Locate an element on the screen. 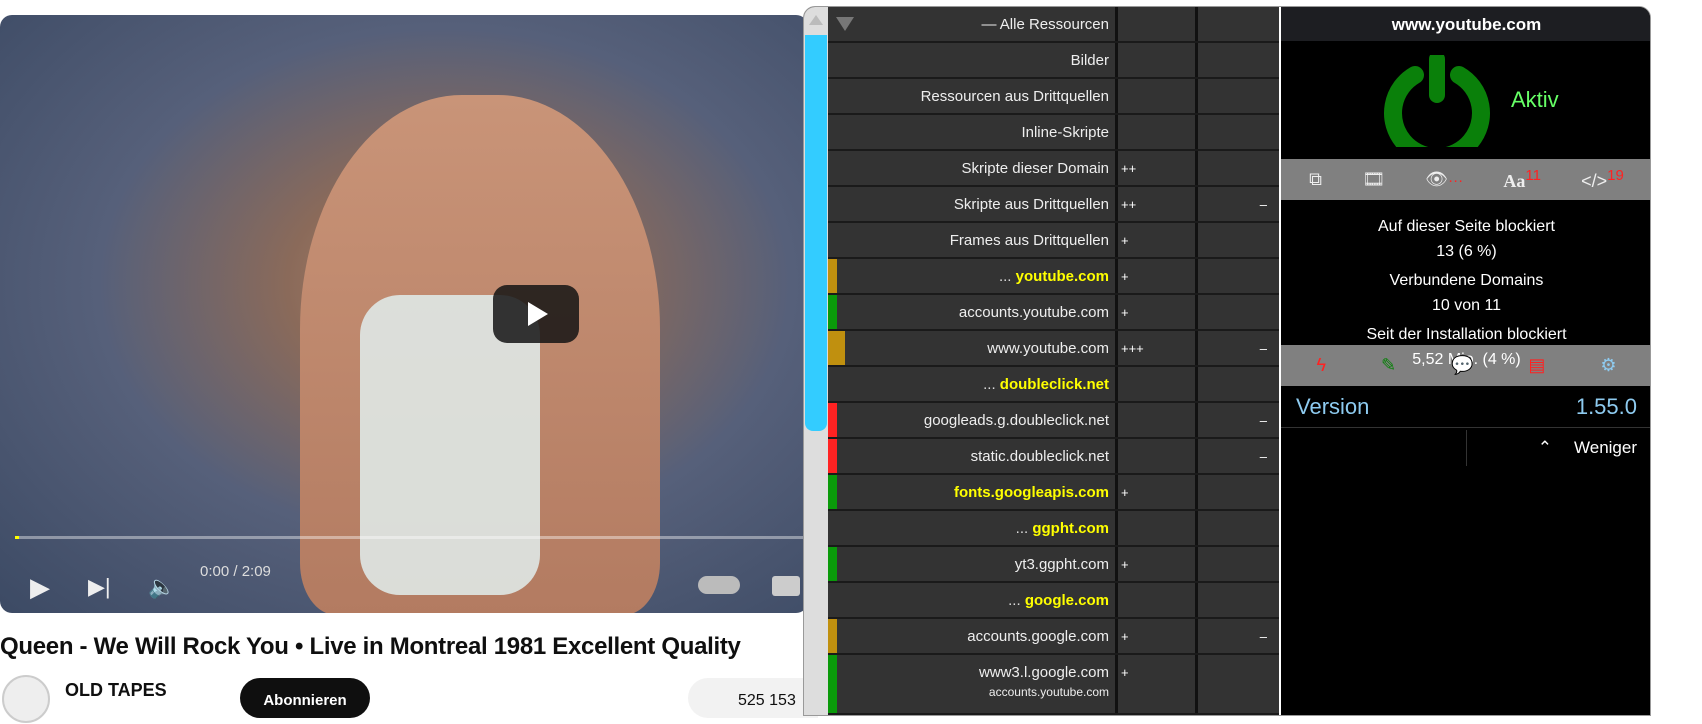 This screenshot has width=1702, height=724. row-label-cell: Frames aus Drittquellen is located at coordinates (973, 240).